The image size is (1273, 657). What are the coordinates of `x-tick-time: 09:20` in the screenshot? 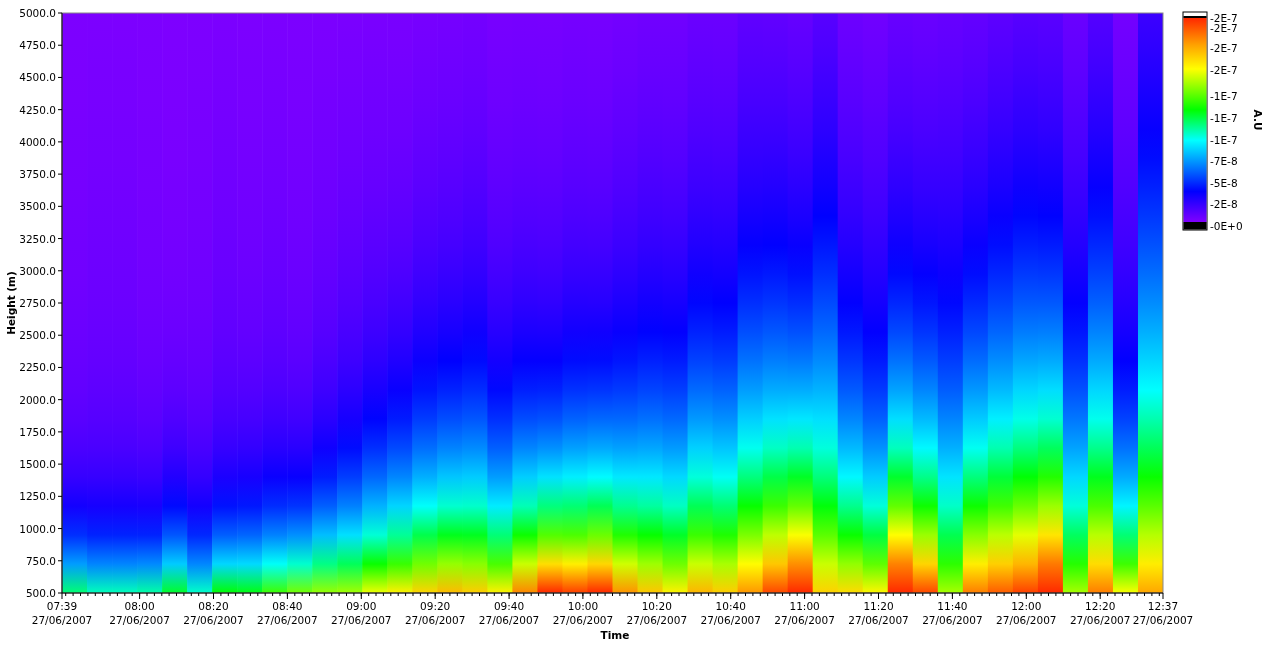 It's located at (435, 606).